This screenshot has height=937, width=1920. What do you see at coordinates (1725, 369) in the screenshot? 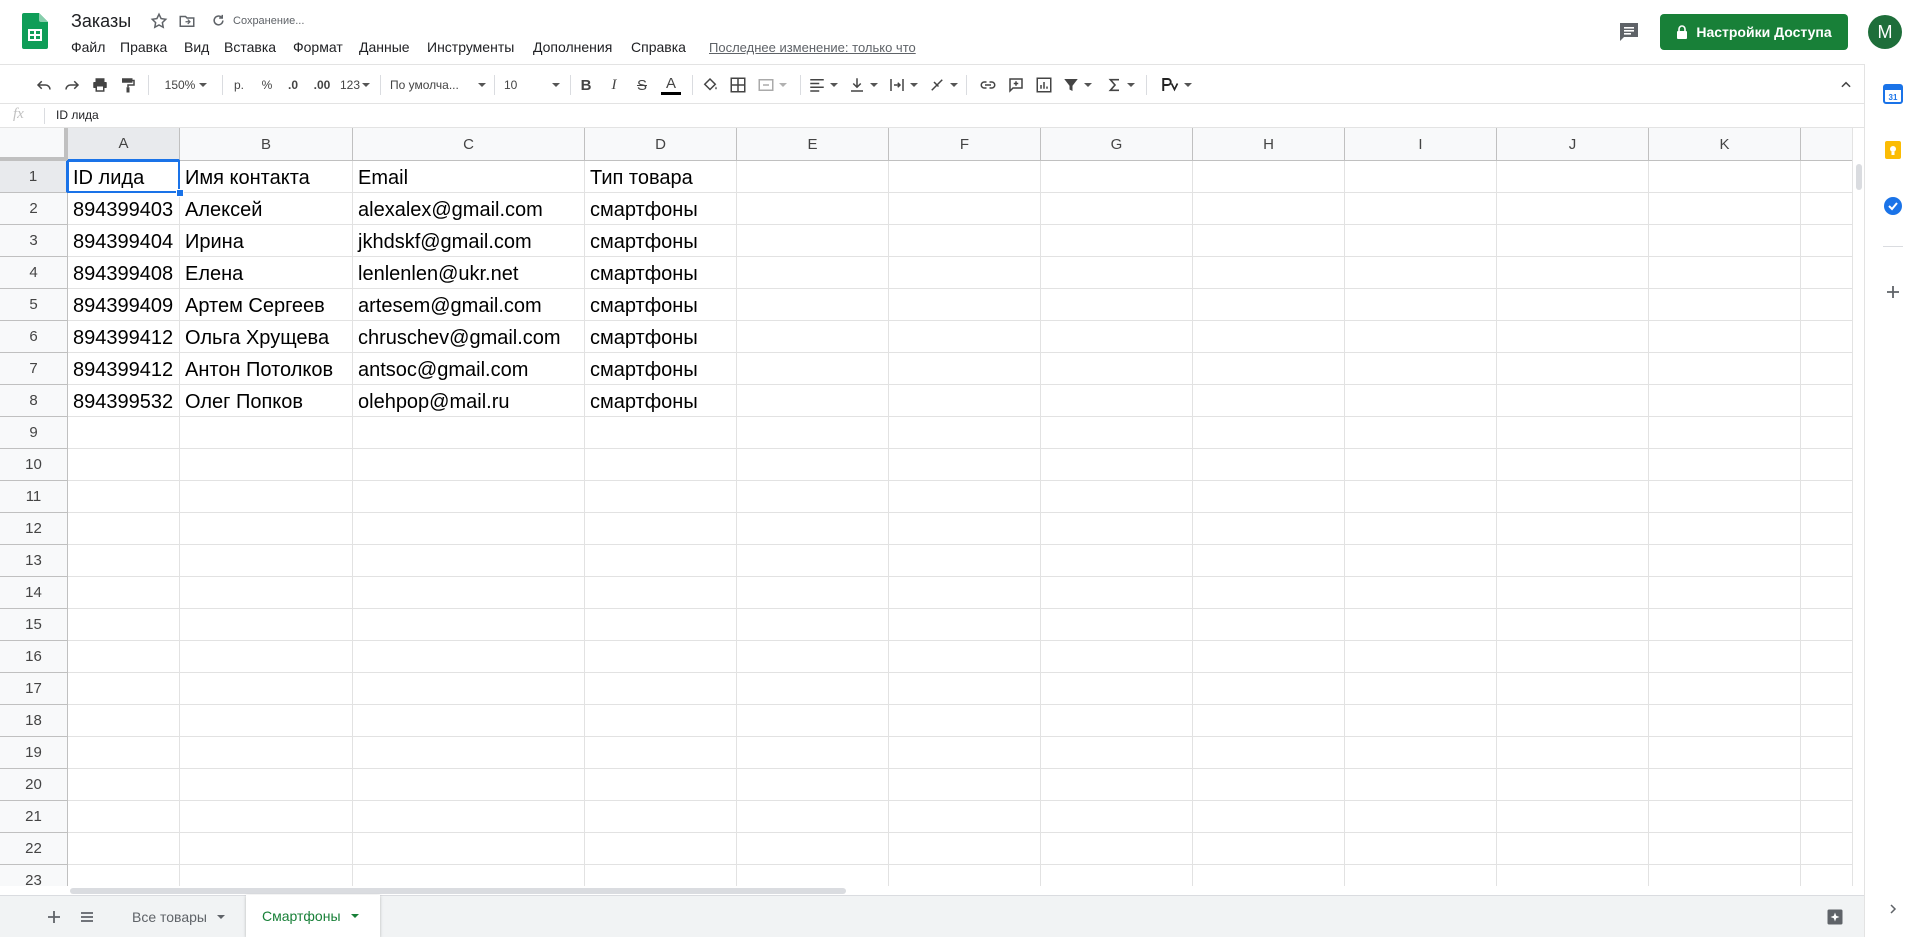
I see `cell-k7` at bounding box center [1725, 369].